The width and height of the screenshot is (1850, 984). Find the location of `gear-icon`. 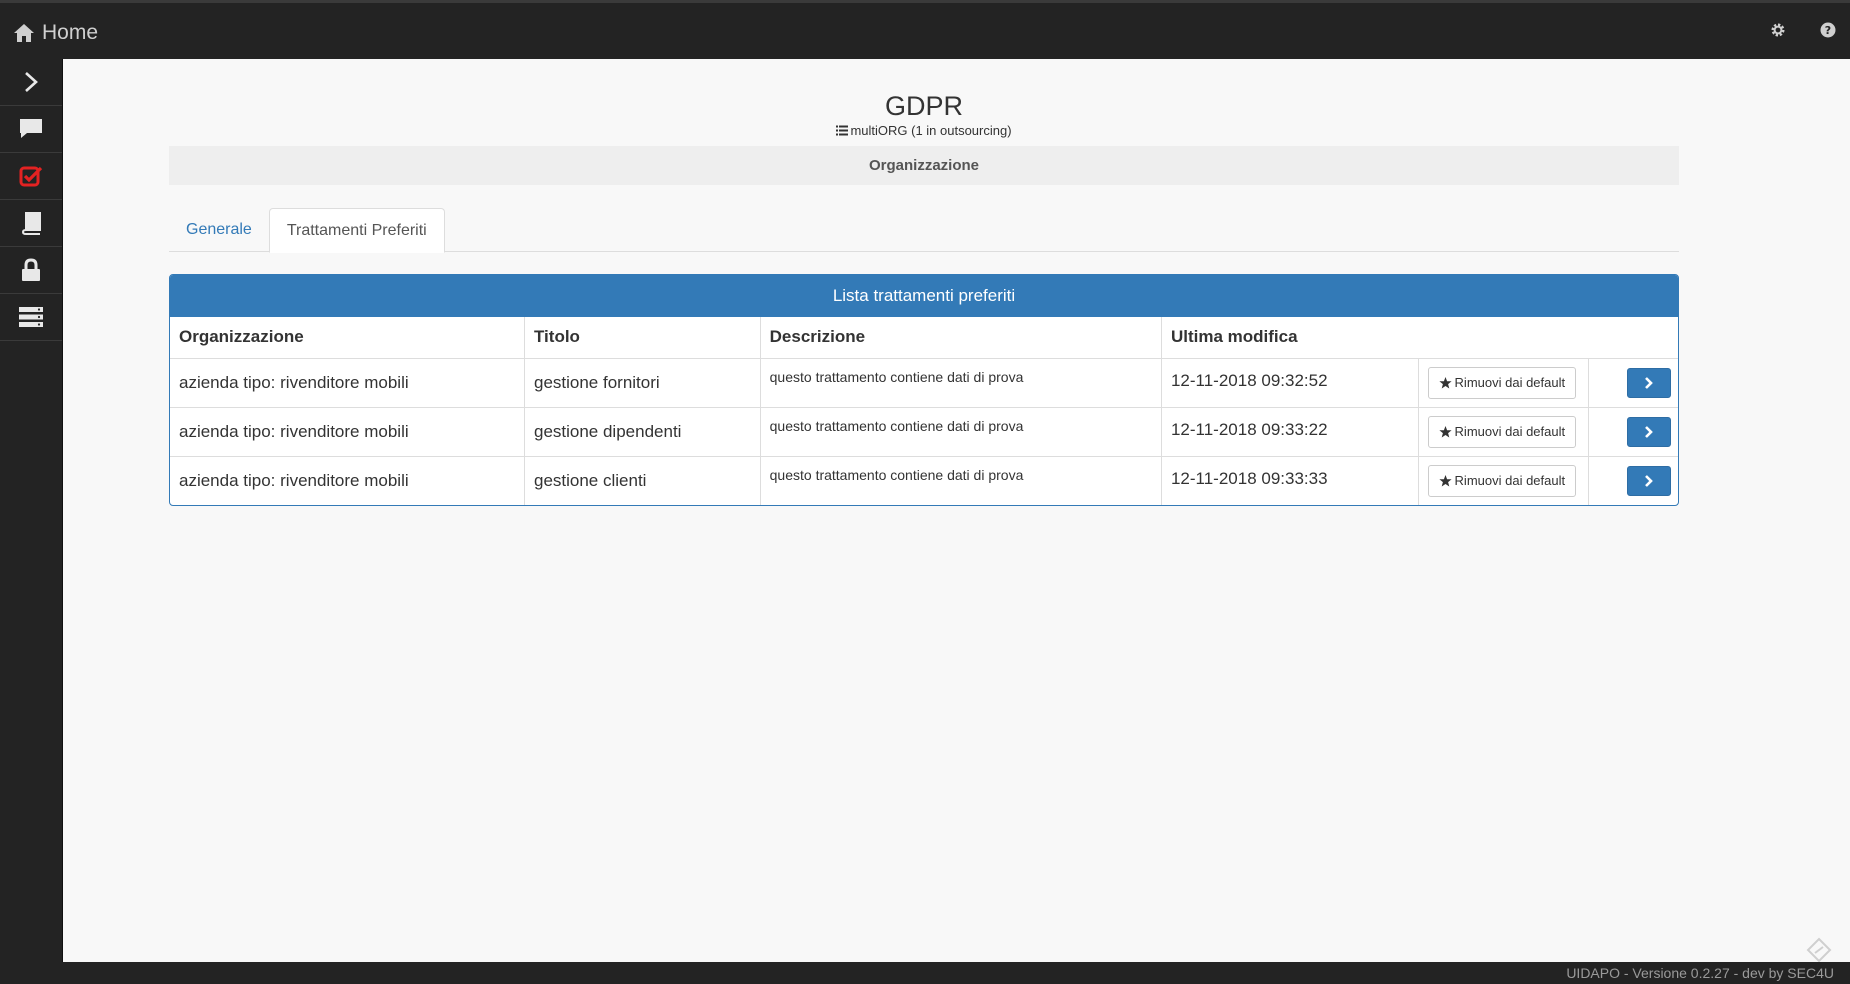

gear-icon is located at coordinates (1778, 30).